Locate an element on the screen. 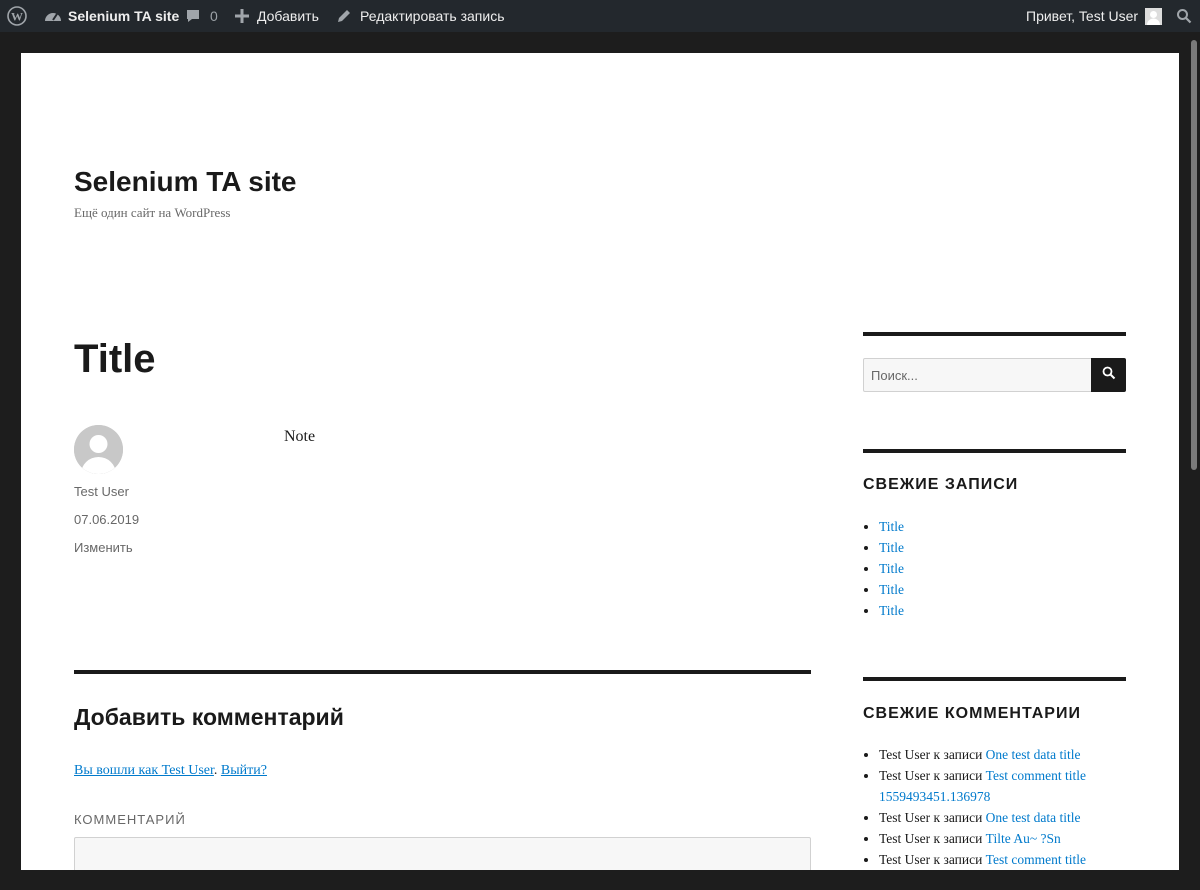 This screenshot has width=1200, height=890. greeting-label: Привет, Test User is located at coordinates (1082, 16).